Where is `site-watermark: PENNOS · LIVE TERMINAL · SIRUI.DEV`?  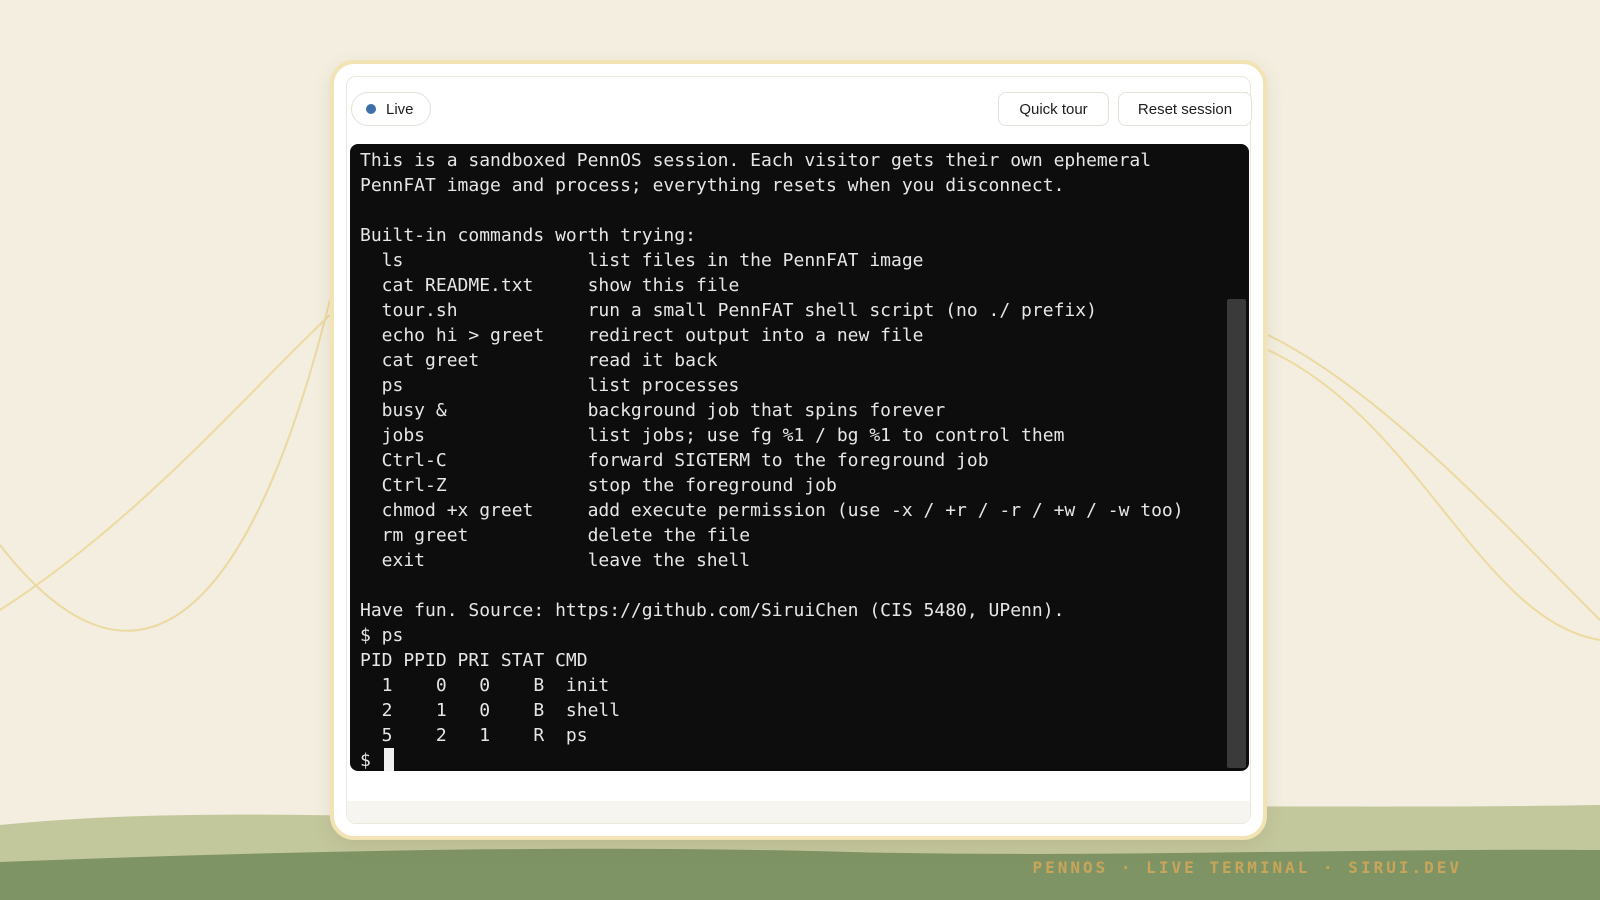 site-watermark: PENNOS · LIVE TERMINAL · SIRUI.DEV is located at coordinates (1247, 867).